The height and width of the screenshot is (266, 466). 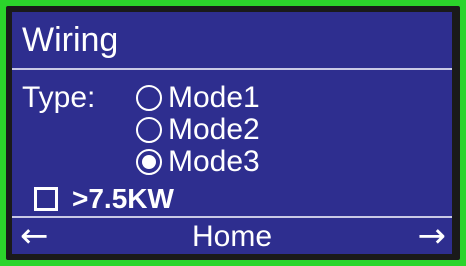 What do you see at coordinates (214, 161) in the screenshot?
I see `radio-label: Mode3` at bounding box center [214, 161].